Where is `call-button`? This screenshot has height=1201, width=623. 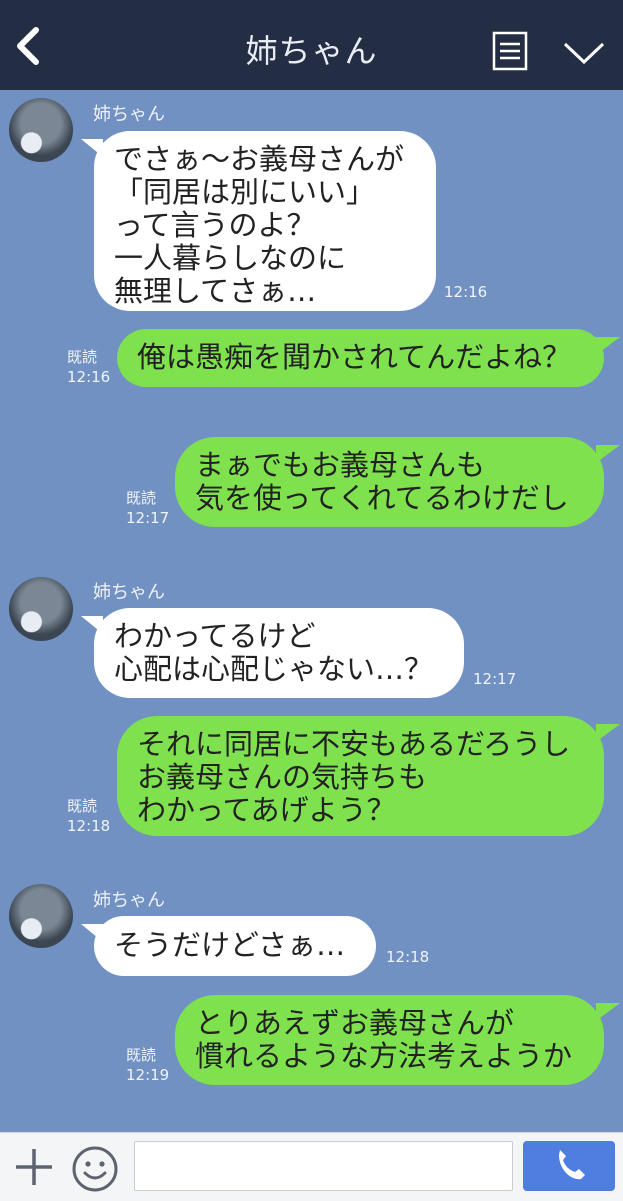
call-button is located at coordinates (569, 1166).